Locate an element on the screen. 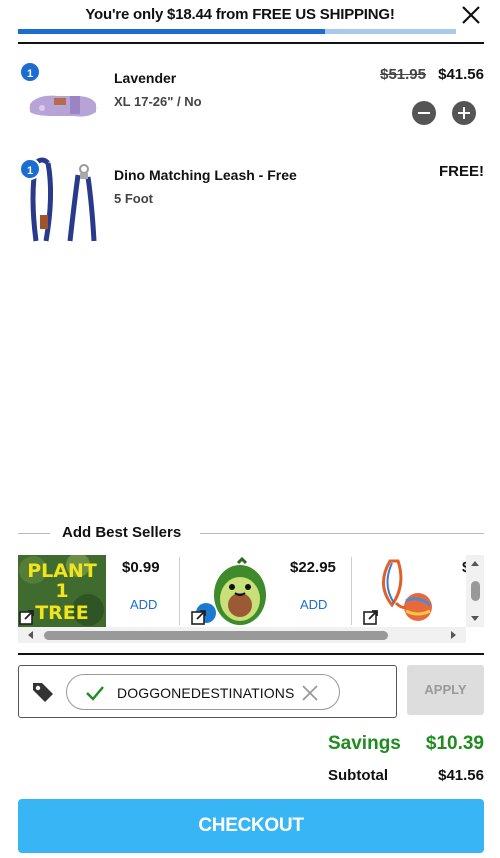 The height and width of the screenshot is (858, 500). discount-code: DOGGONEDESTINATIONS is located at coordinates (206, 693).